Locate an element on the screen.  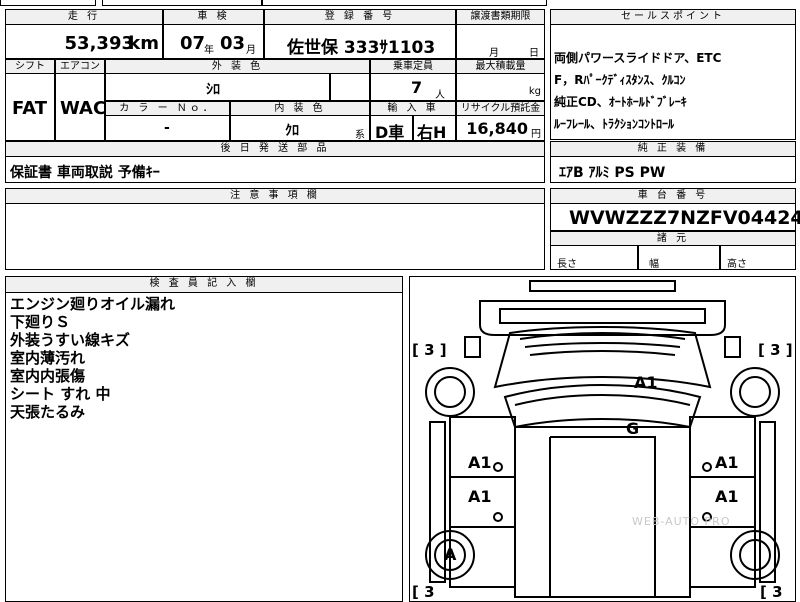
accessories-cell: 保証書 車両取説 予備ｷｰ is located at coordinates (275, 169).